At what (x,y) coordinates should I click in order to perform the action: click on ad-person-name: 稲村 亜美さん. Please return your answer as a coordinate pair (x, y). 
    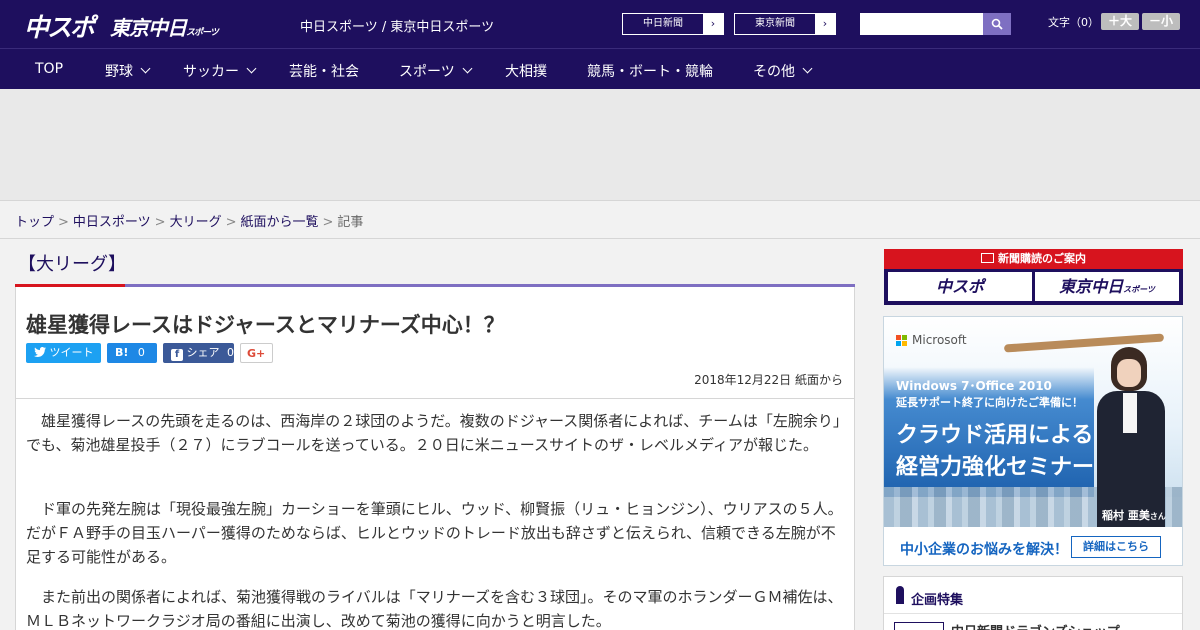
    Looking at the image, I should click on (1134, 515).